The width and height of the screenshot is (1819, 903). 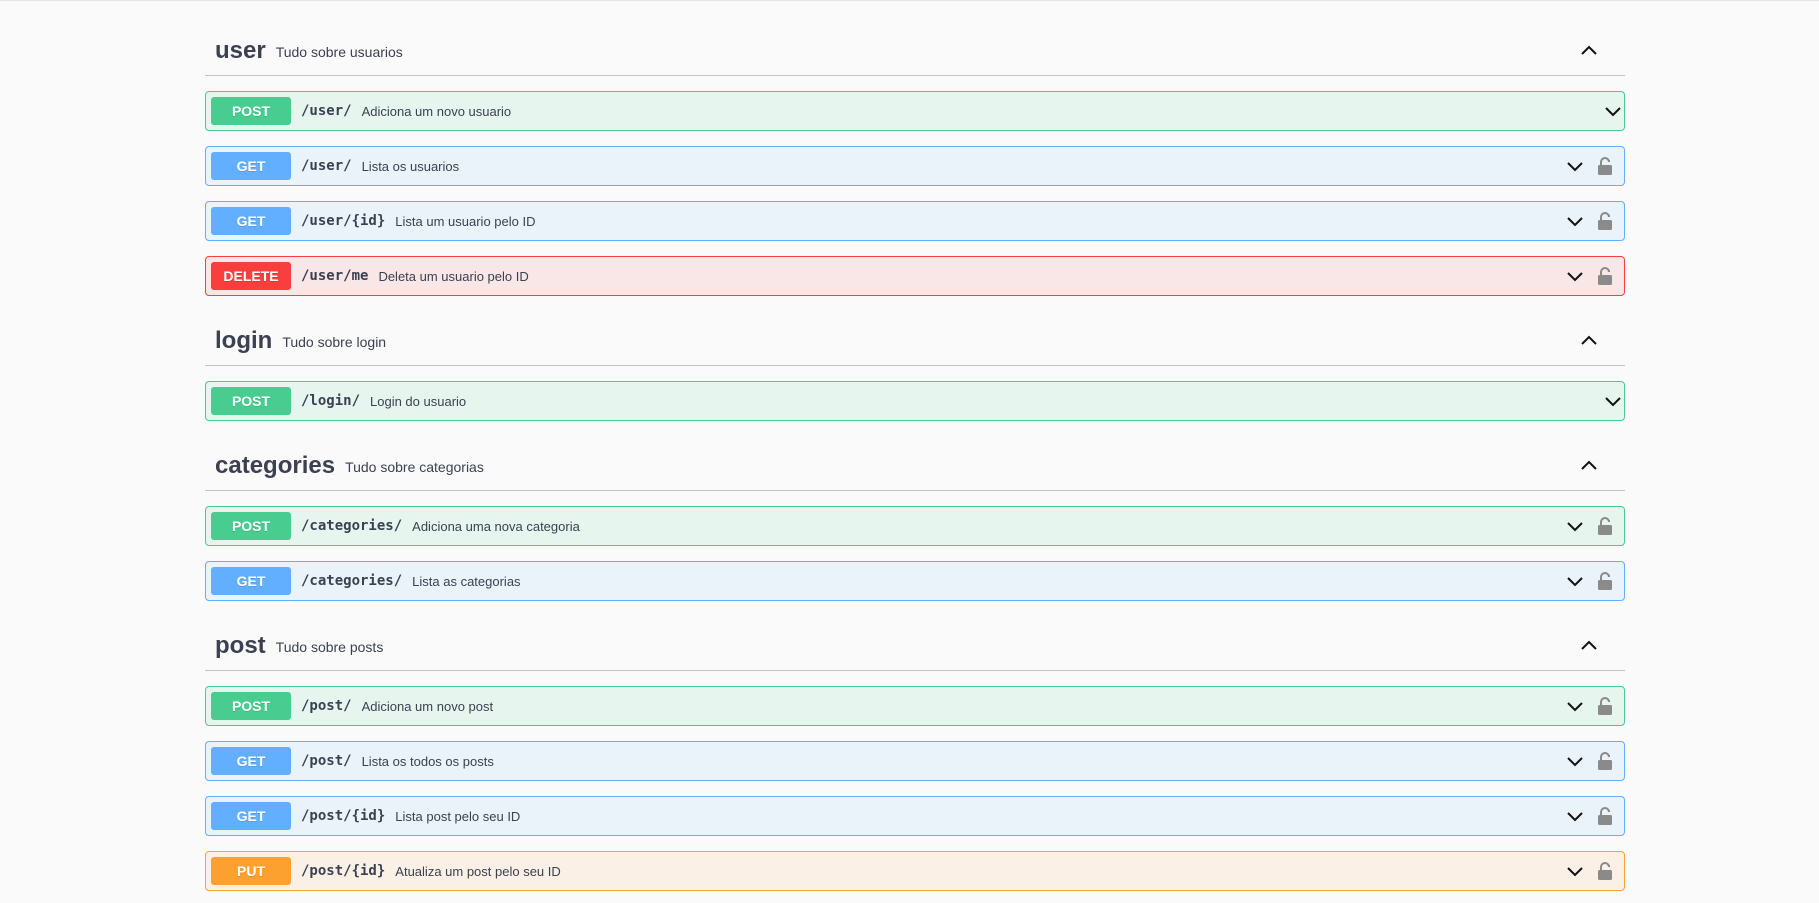 What do you see at coordinates (915, 401) in the screenshot?
I see `operation-post-row: POST/login/Login do usuario` at bounding box center [915, 401].